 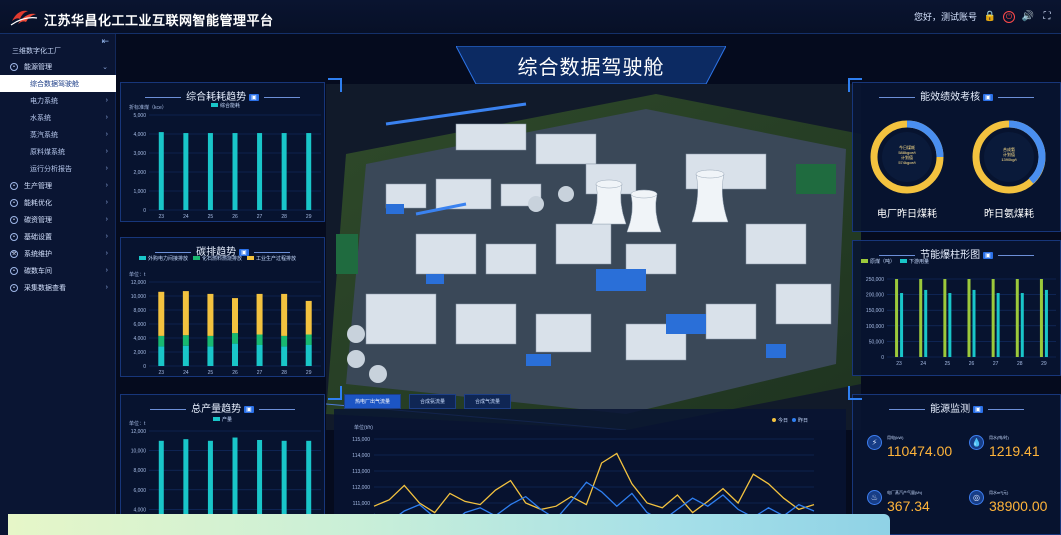 I want to click on y-tick-label: 8,000, so click(x=139, y=311).